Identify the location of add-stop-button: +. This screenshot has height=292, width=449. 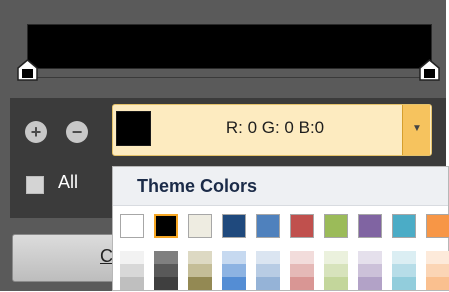
(36, 132).